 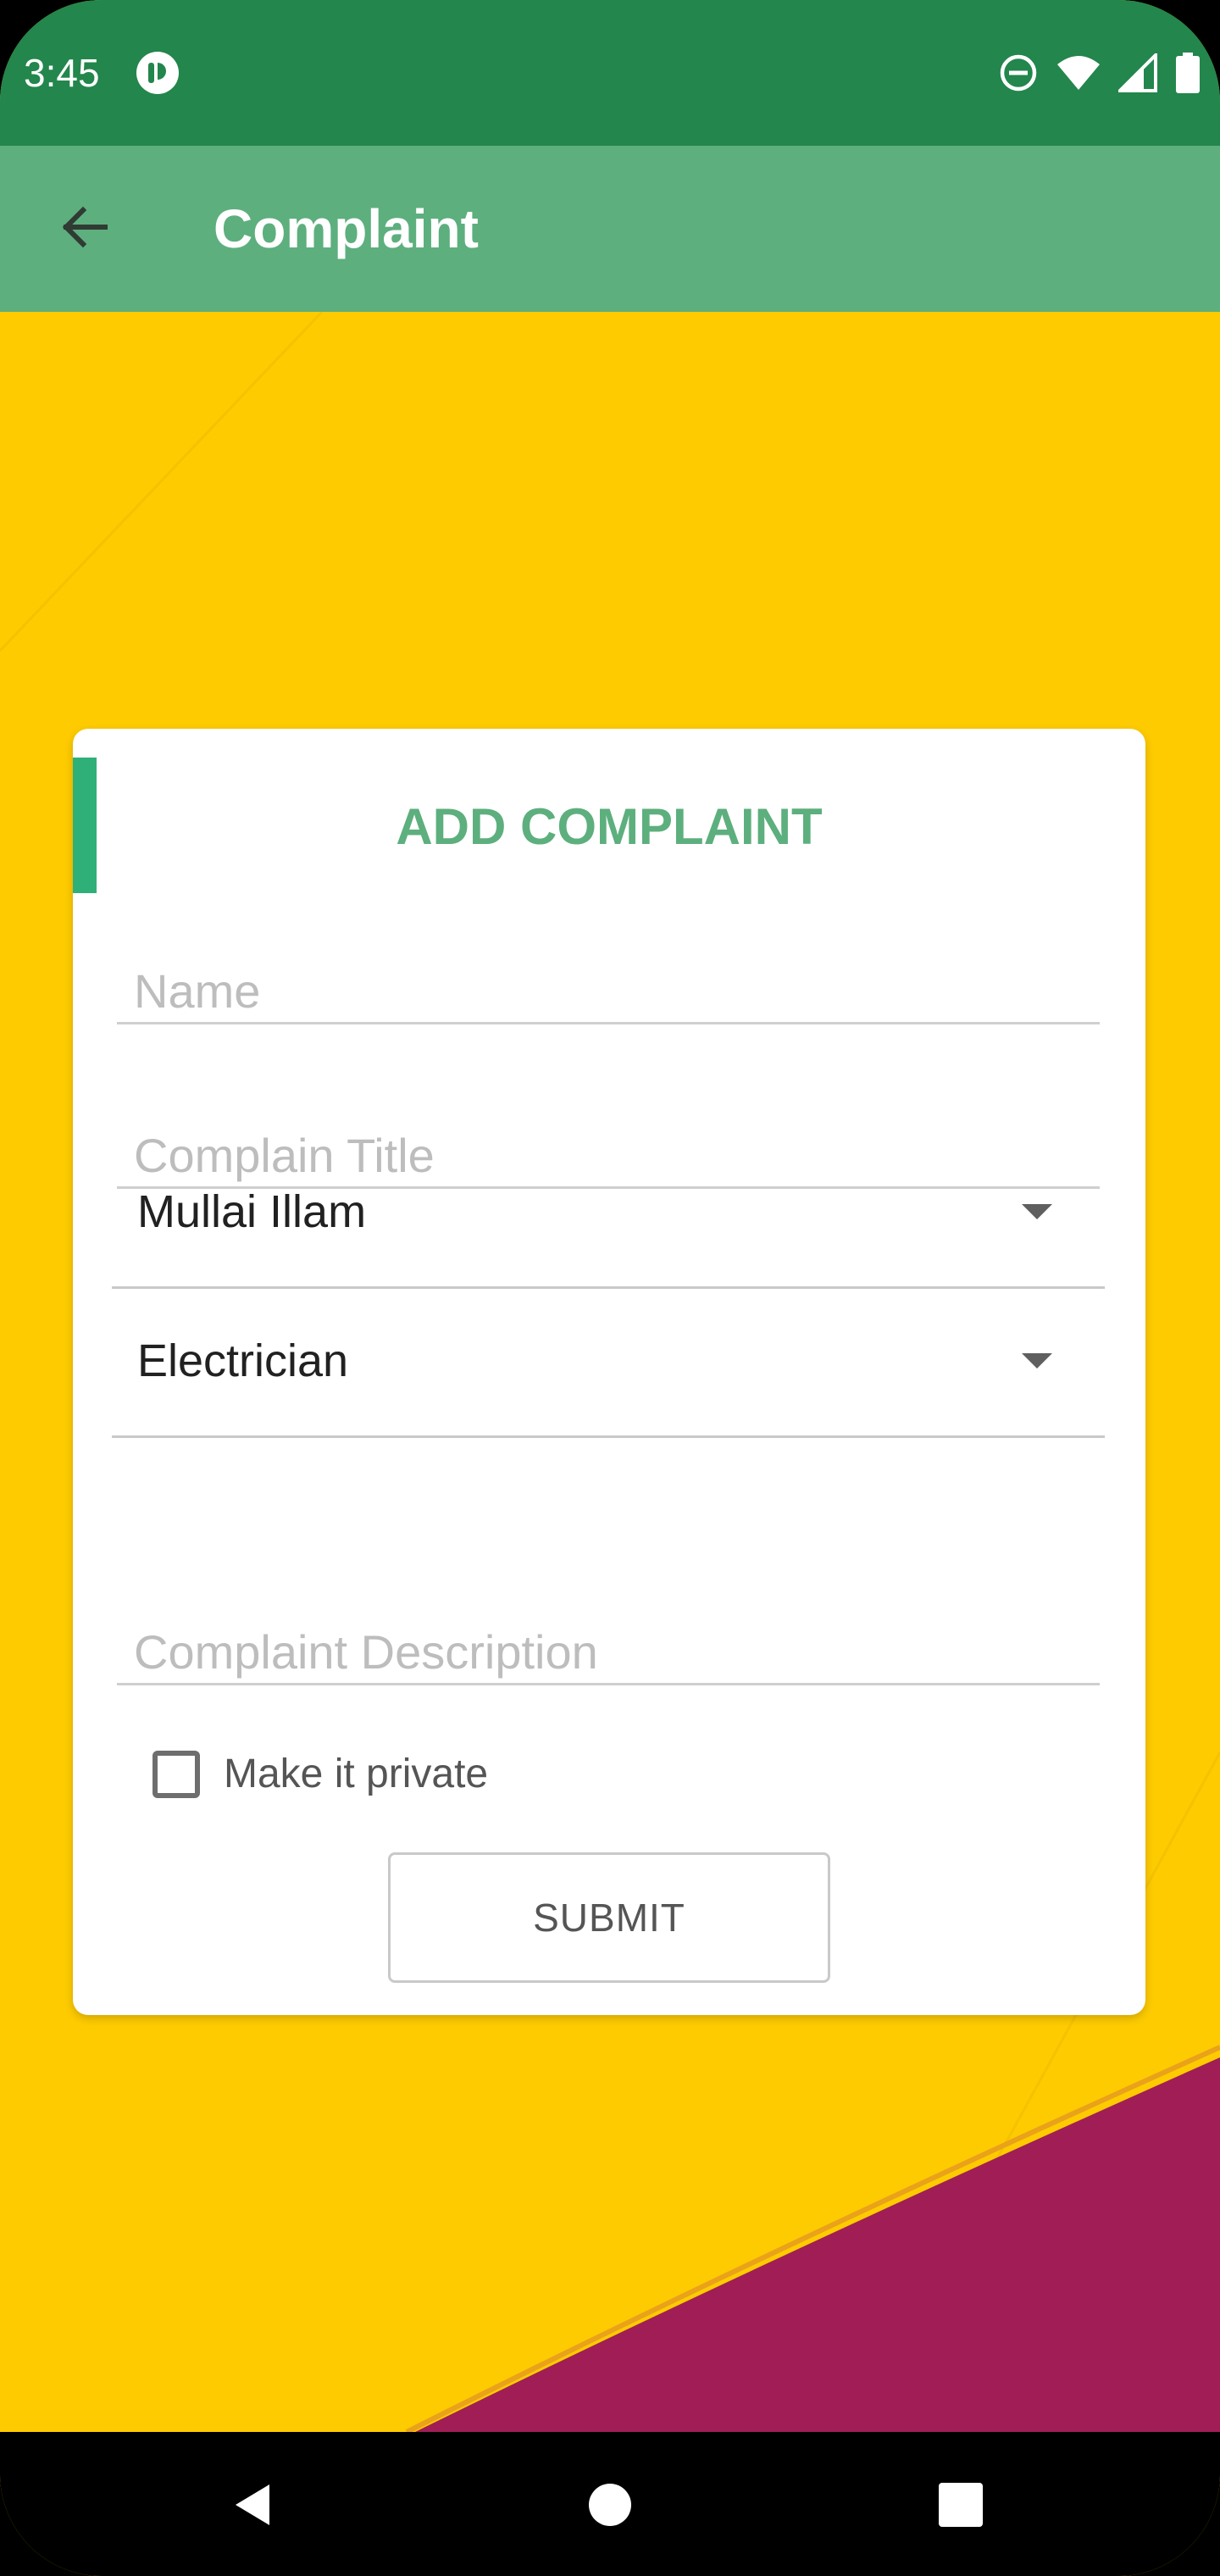 I want to click on nav-back-button, so click(x=254, y=2506).